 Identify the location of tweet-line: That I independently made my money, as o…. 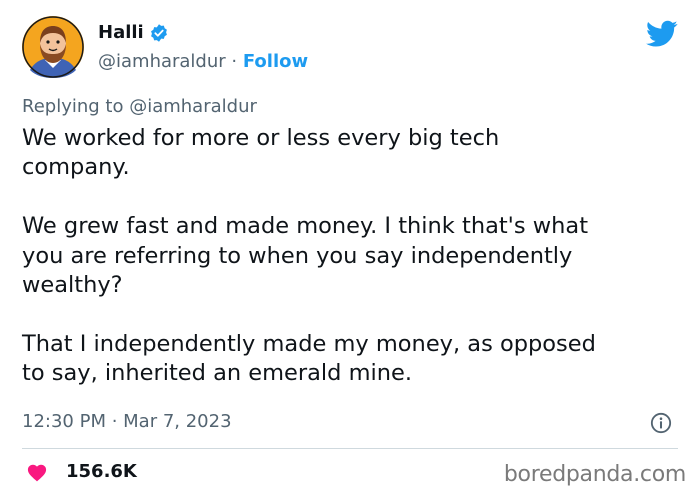
(309, 343).